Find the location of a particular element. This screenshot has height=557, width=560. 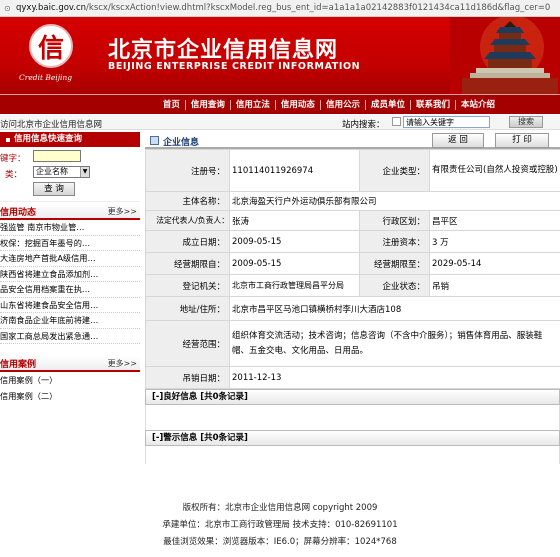

district-label: 行政区划： is located at coordinates (394, 220).